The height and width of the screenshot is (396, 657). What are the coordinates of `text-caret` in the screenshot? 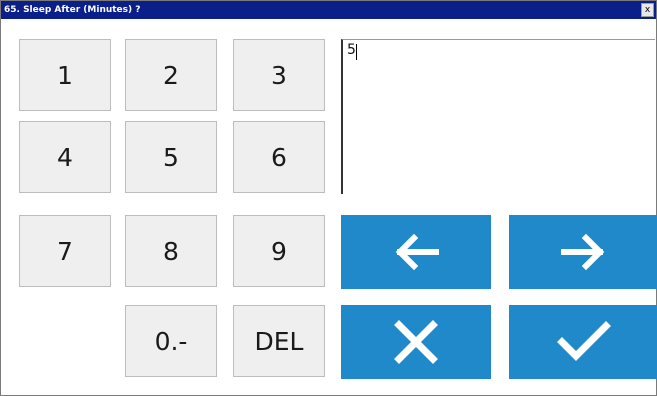 It's located at (356, 52).